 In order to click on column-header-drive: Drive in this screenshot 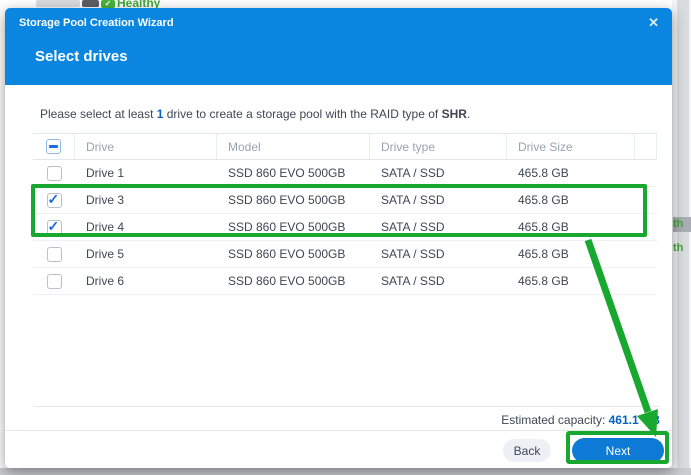, I will do `click(146, 146)`.